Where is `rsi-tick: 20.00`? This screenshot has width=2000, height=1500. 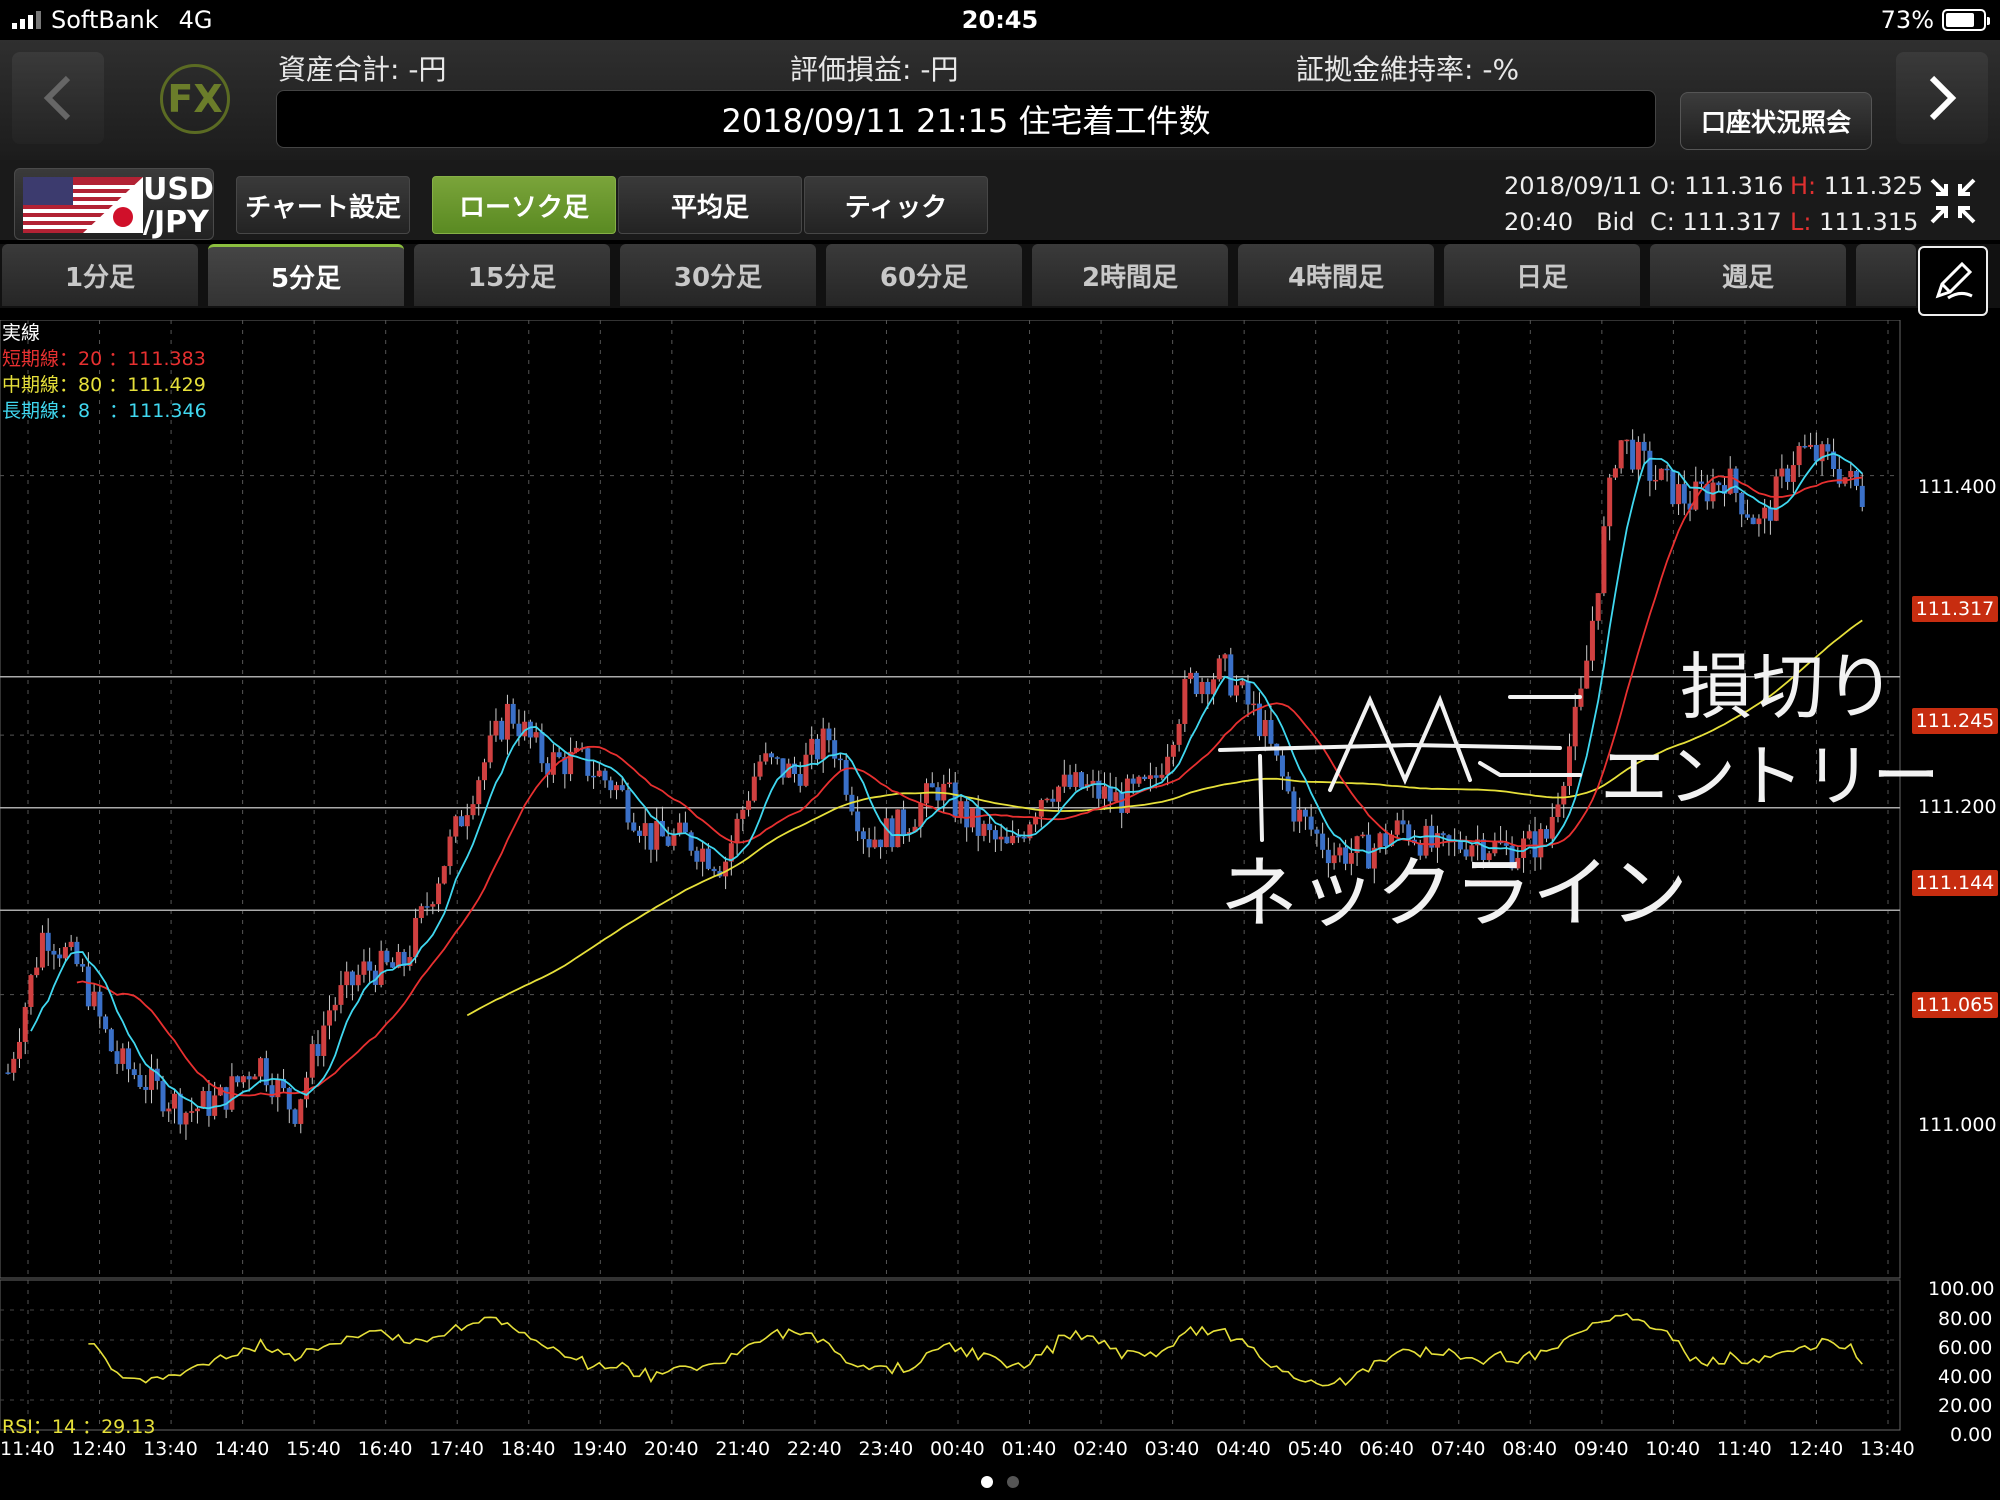
rsi-tick: 20.00 is located at coordinates (1965, 1406).